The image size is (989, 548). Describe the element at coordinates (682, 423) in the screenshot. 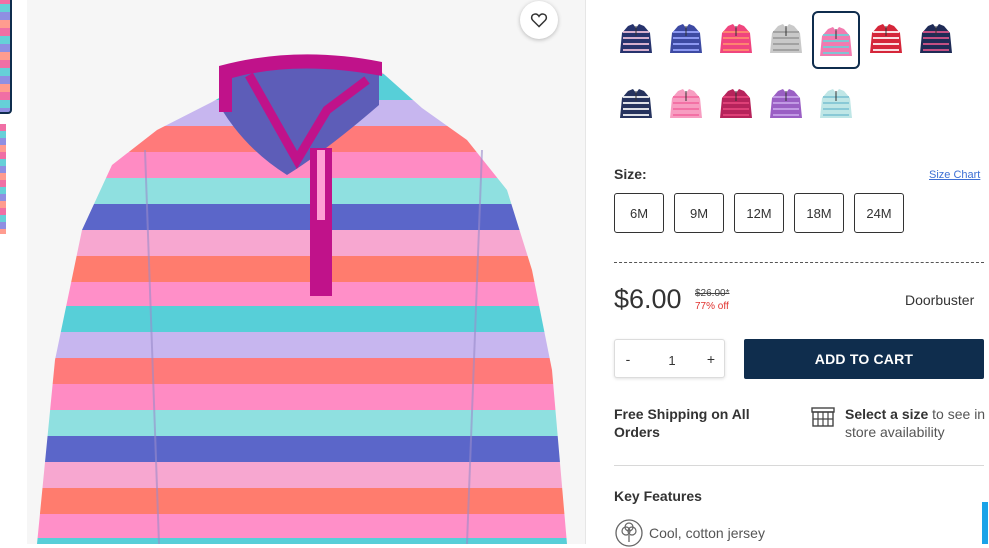

I see `free-shipping-text: Free Shipping on All Orders` at that location.